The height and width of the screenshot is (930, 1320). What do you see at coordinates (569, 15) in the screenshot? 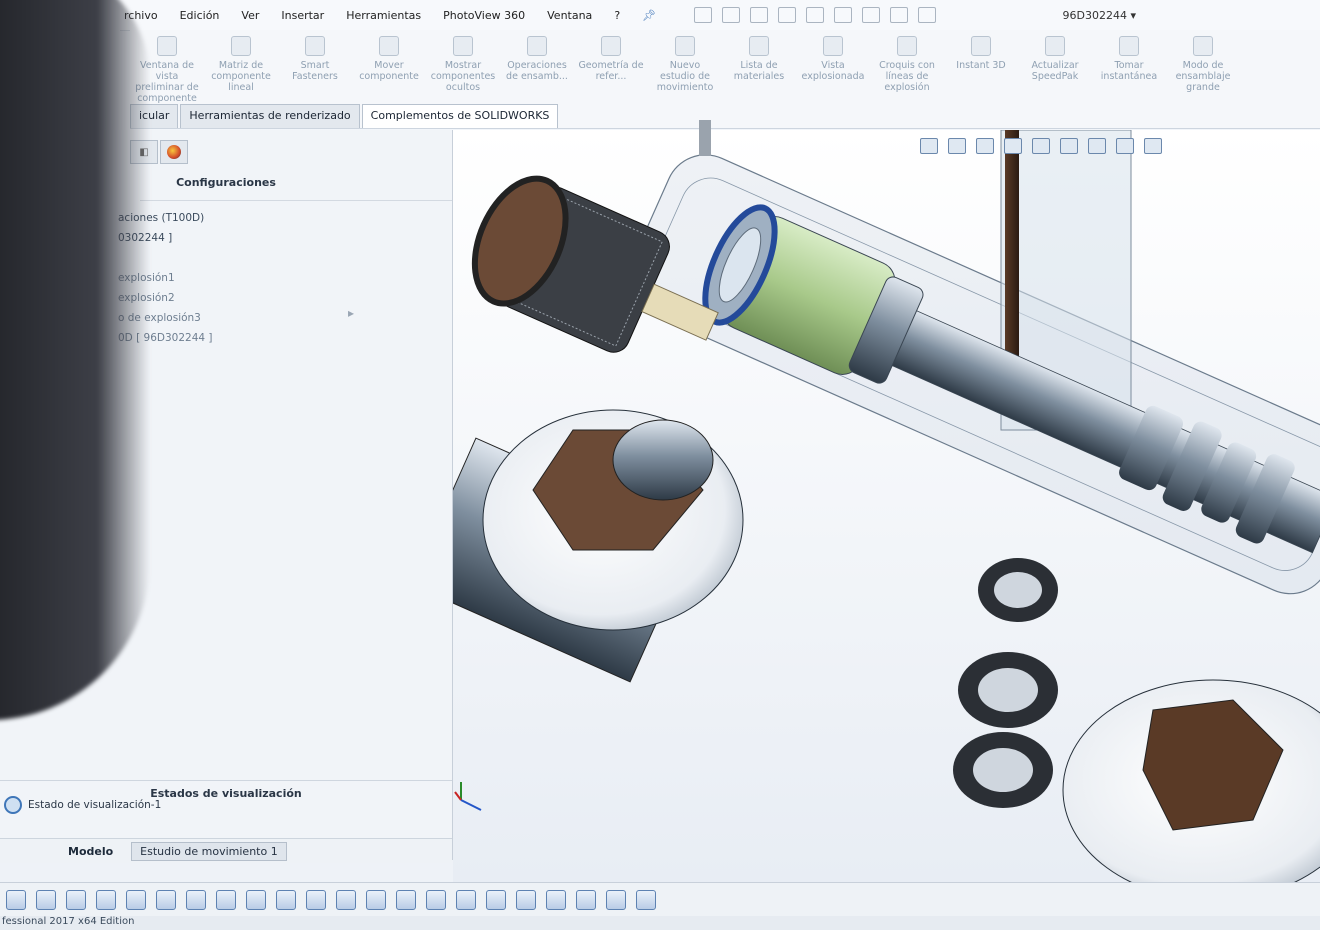
I see `menu-window: Ventana` at bounding box center [569, 15].